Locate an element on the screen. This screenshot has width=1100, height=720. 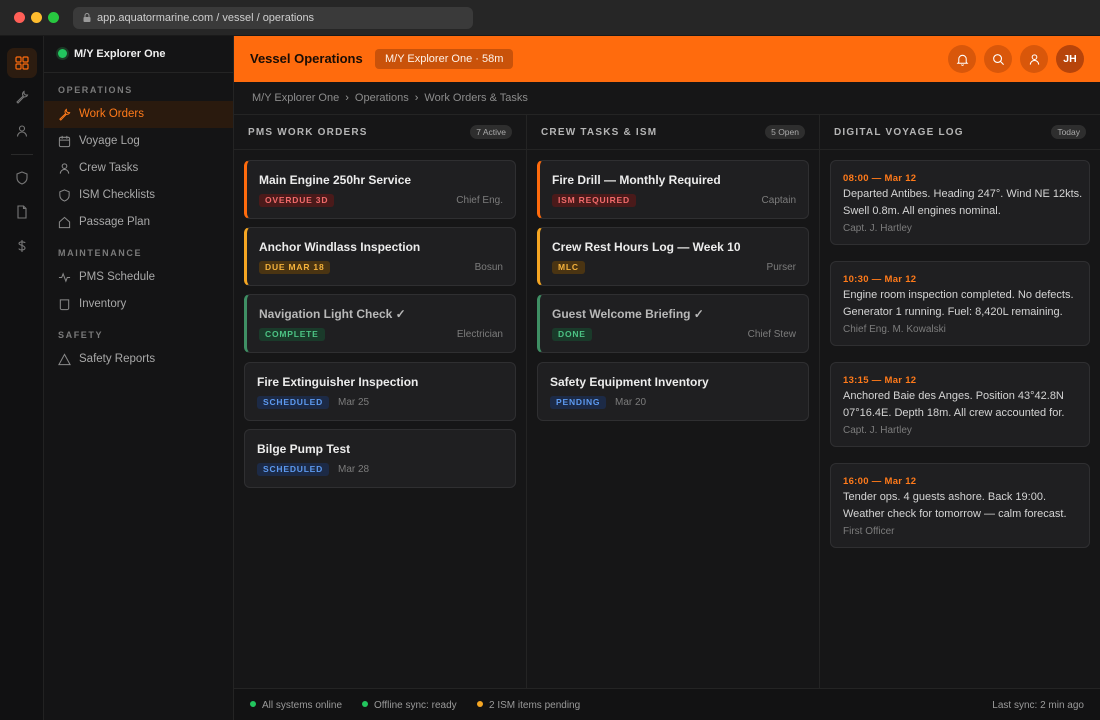
sidebar-item-ism-checklists: ISM Checklists is located at coordinates (138, 195).